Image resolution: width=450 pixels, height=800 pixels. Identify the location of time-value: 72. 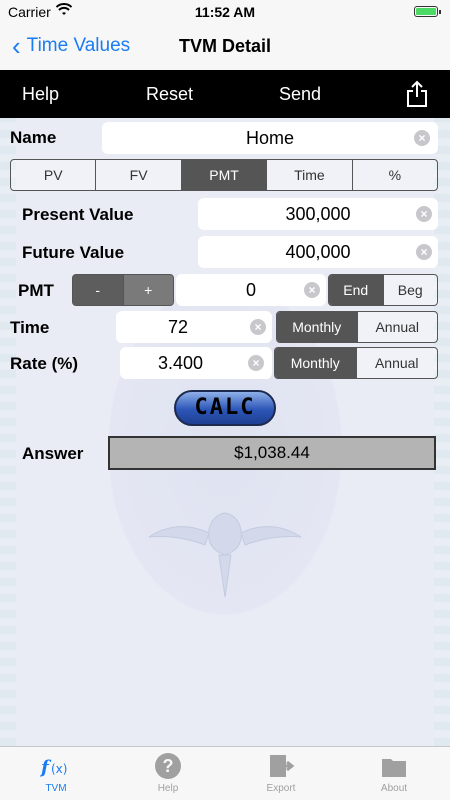
(178, 327).